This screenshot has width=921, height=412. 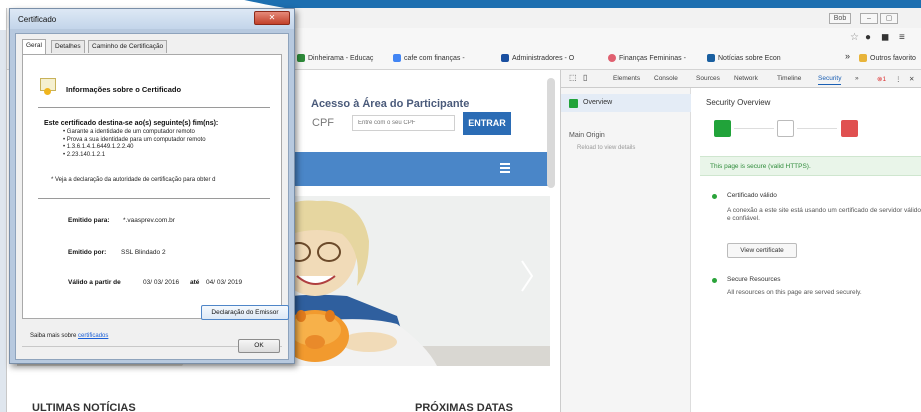 I want to click on issuer-statement-button: Declaração do Emissor, so click(x=245, y=312).